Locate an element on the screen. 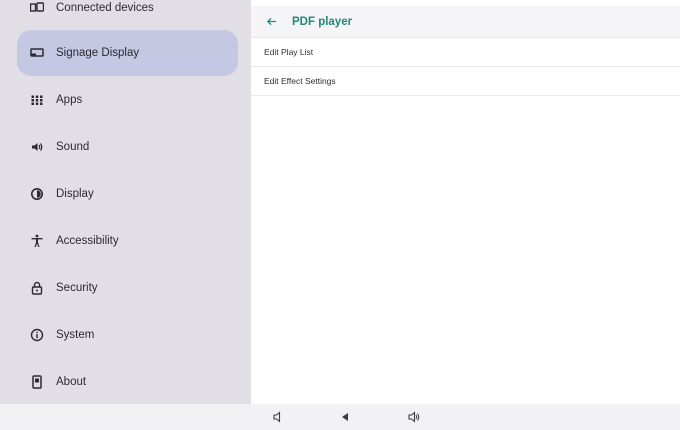 This screenshot has width=680, height=430. app-bar: PDF player is located at coordinates (465, 22).